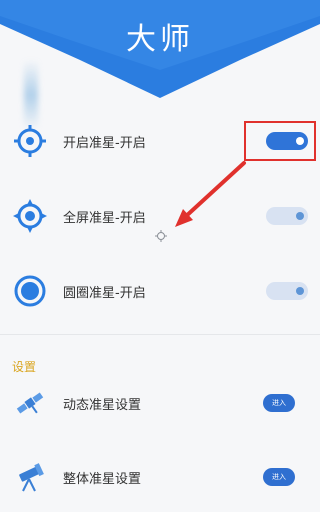 The height and width of the screenshot is (512, 320). What do you see at coordinates (287, 216) in the screenshot?
I see `fullscreen-crosshair-toggle` at bounding box center [287, 216].